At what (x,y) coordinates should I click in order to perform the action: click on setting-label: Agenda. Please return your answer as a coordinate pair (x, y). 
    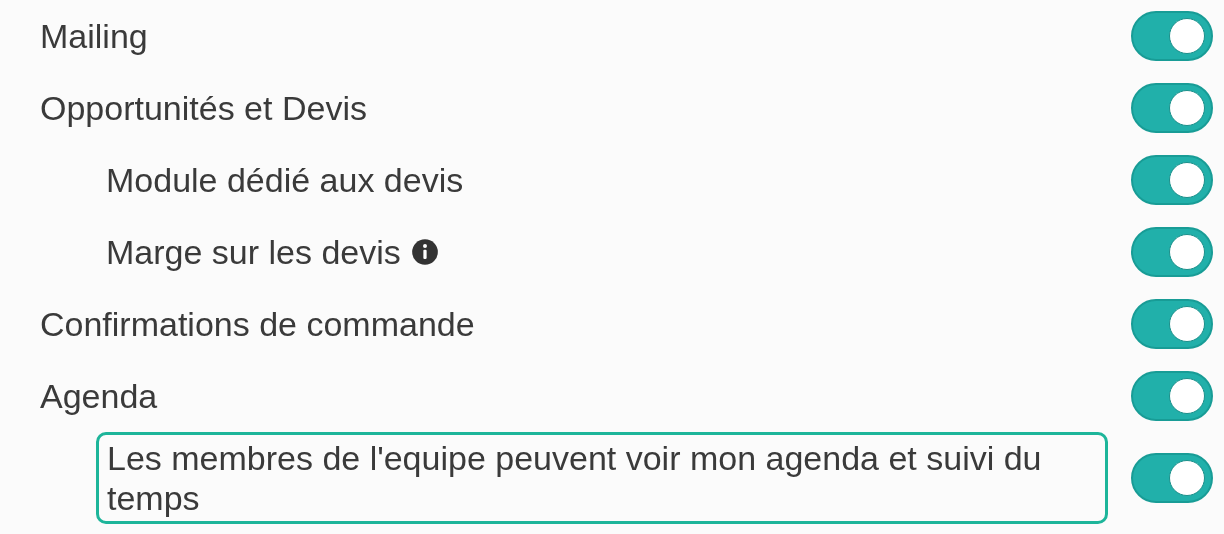
    Looking at the image, I should click on (99, 396).